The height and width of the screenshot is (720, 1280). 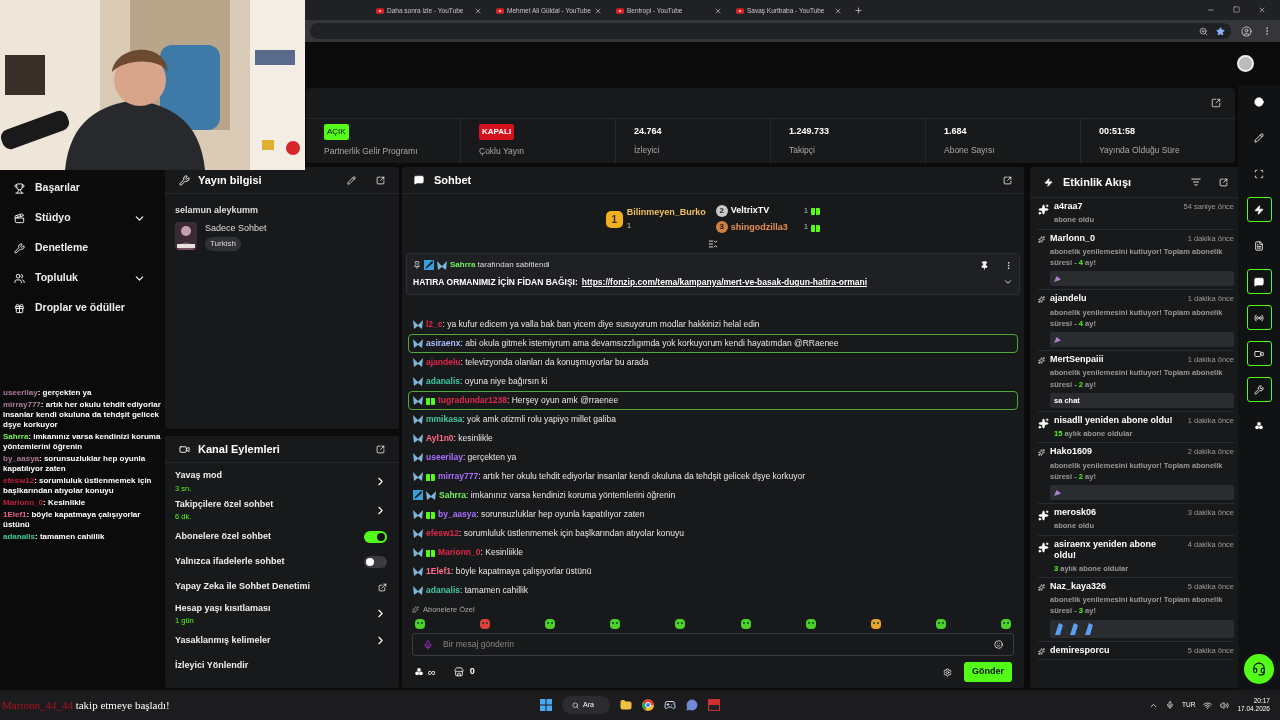 What do you see at coordinates (81, 278) in the screenshot?
I see `sidebar-item: Topluluk` at bounding box center [81, 278].